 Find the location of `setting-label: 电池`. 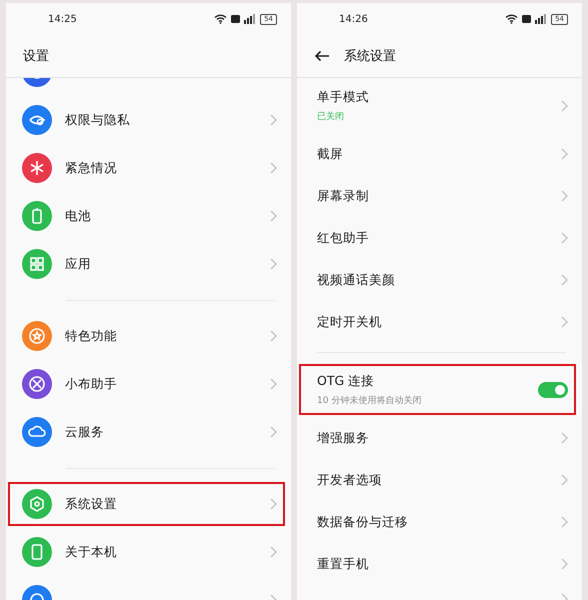

setting-label: 电池 is located at coordinates (167, 216).